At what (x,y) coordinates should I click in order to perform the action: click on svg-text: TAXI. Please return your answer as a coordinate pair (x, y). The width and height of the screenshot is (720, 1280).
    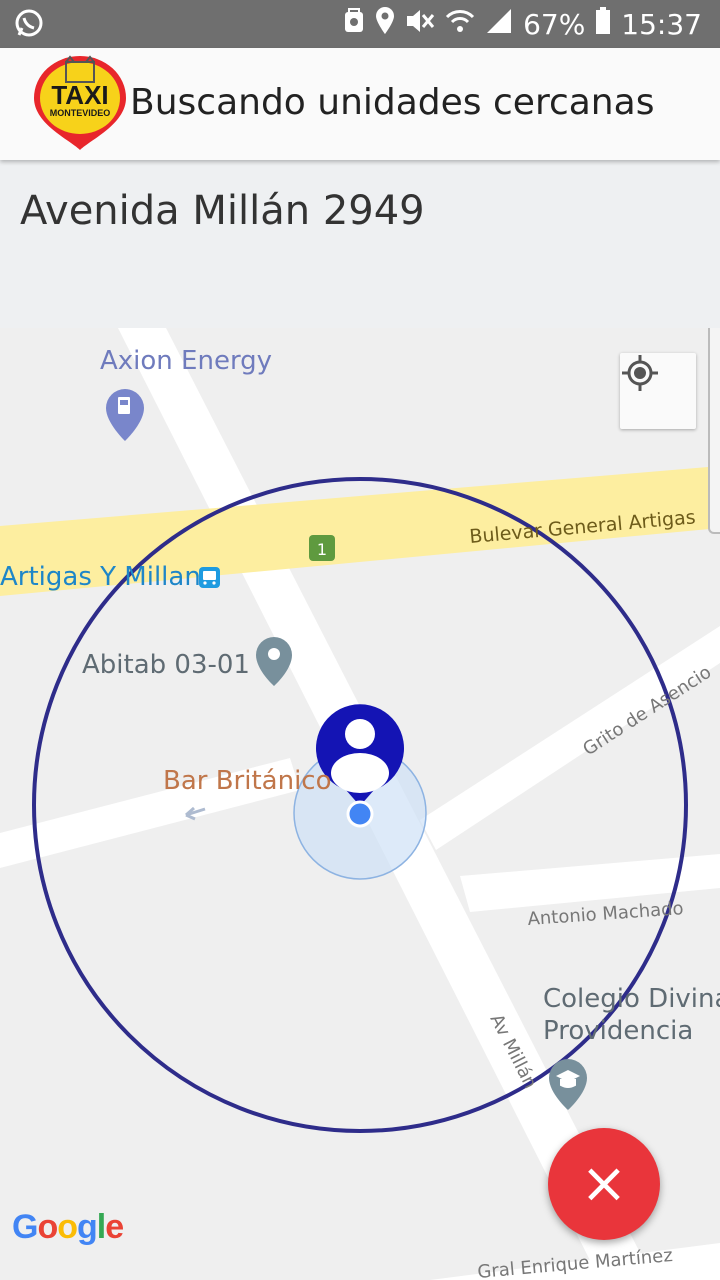
    Looking at the image, I should click on (79, 95).